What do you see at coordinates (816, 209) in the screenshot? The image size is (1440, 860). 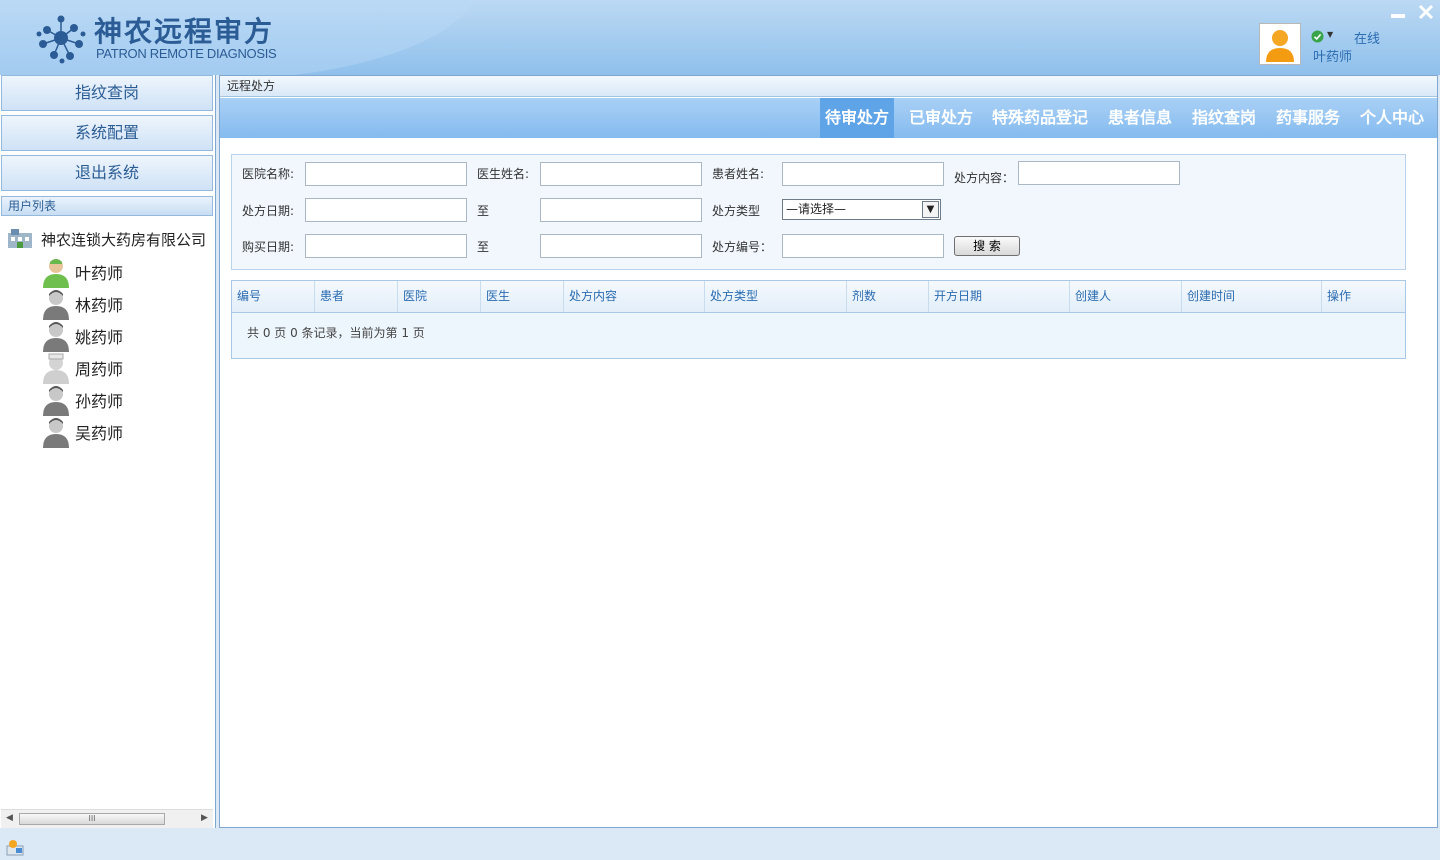 I see `rx-type-selected-value: —请选择—` at bounding box center [816, 209].